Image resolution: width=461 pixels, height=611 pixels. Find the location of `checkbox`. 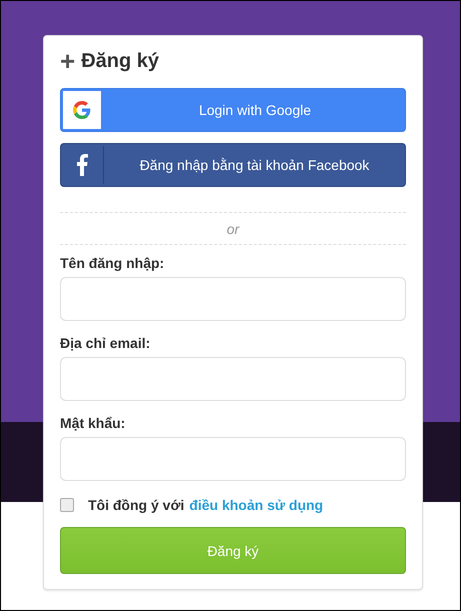

checkbox is located at coordinates (67, 505).